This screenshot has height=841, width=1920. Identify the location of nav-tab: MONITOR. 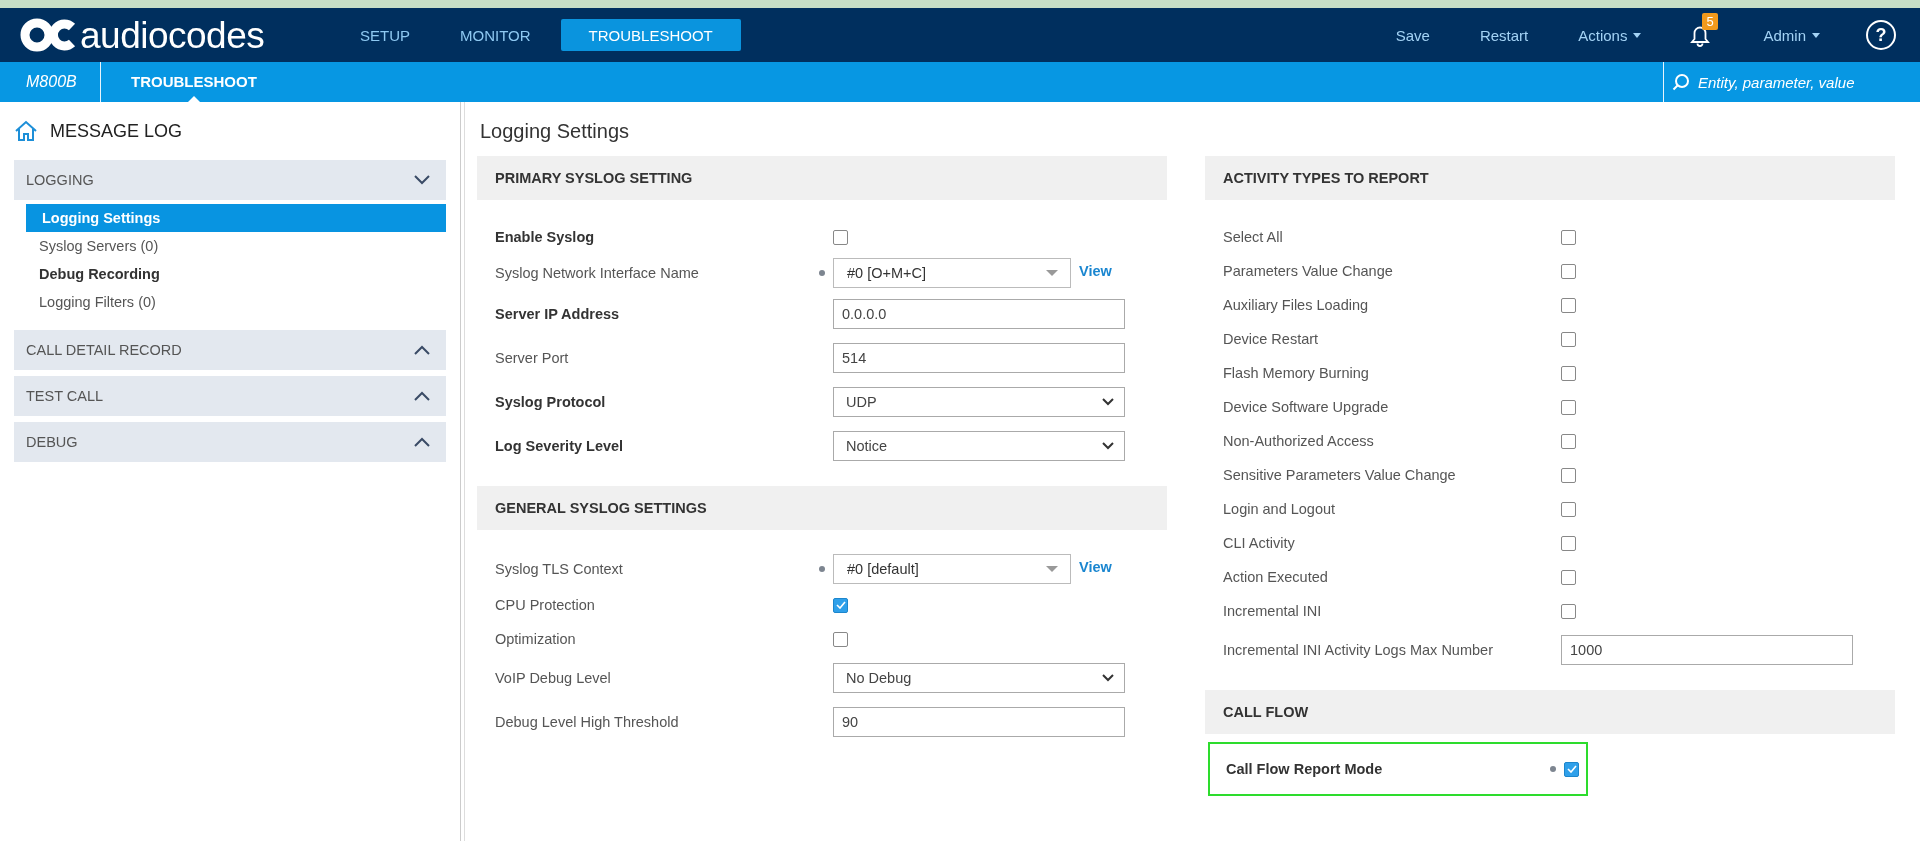
(495, 35).